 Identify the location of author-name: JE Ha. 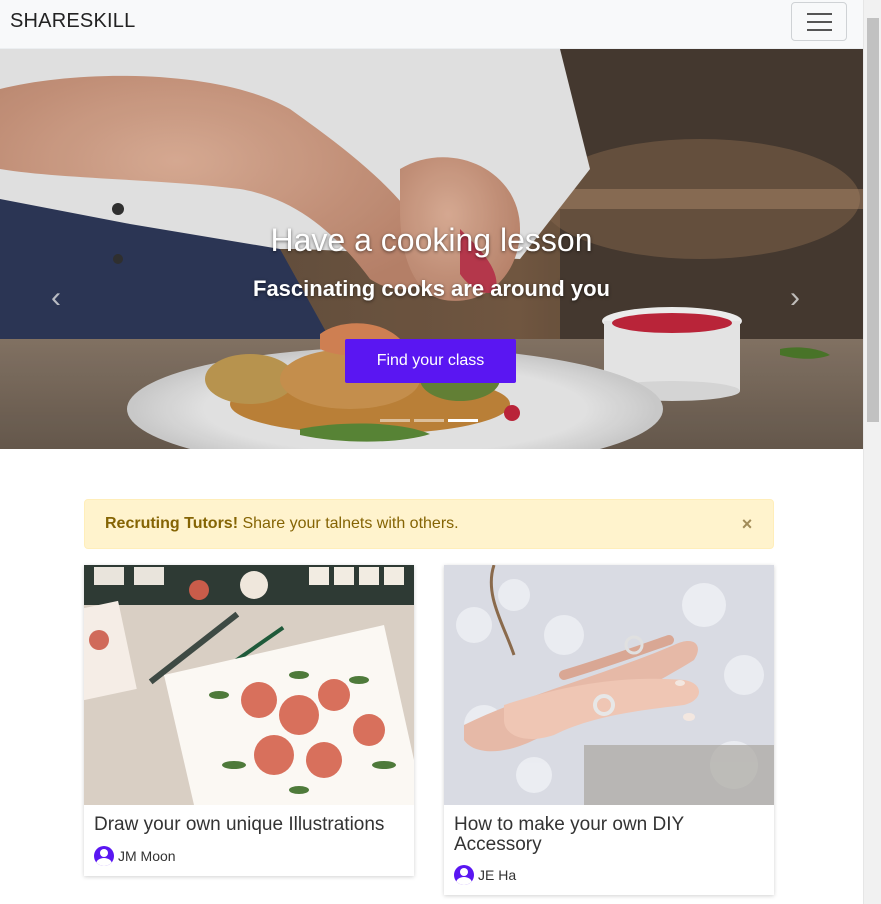
(497, 875).